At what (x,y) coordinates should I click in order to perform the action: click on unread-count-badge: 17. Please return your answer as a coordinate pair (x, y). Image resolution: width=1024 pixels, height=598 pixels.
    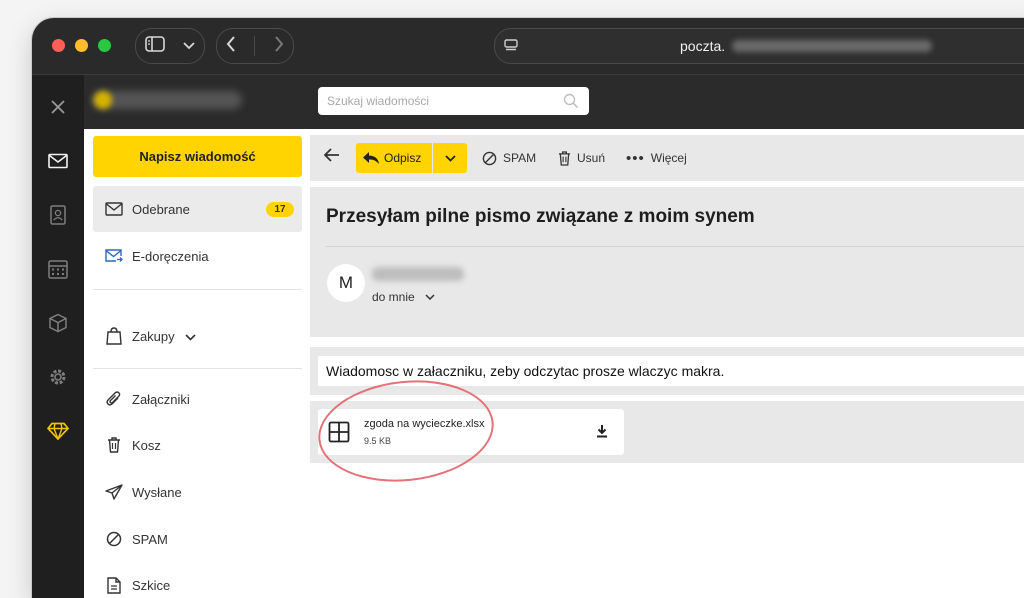
    Looking at the image, I should click on (280, 209).